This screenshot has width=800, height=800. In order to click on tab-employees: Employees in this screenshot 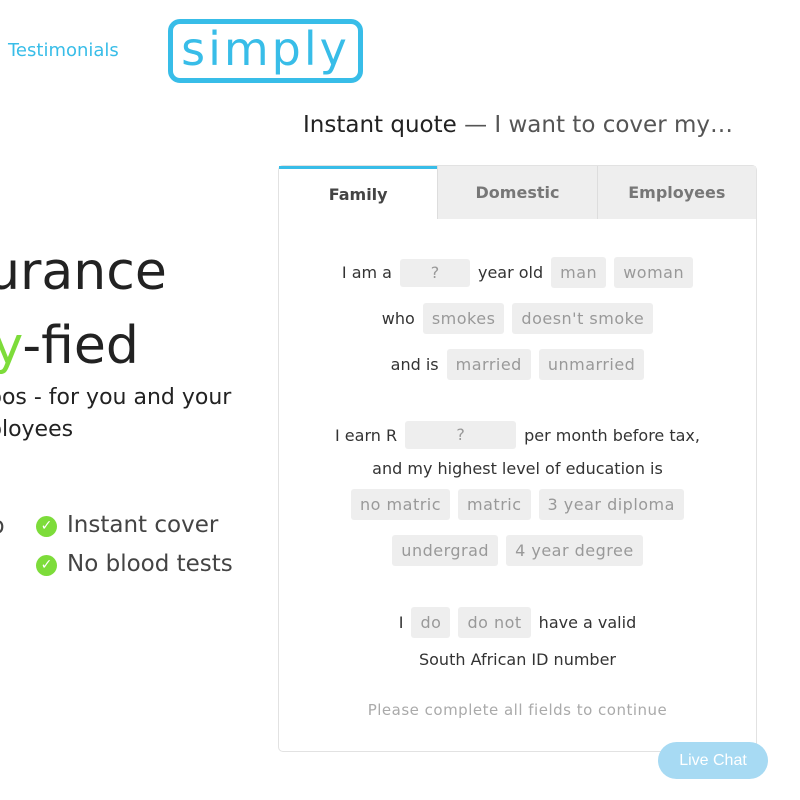, I will do `click(676, 192)`.